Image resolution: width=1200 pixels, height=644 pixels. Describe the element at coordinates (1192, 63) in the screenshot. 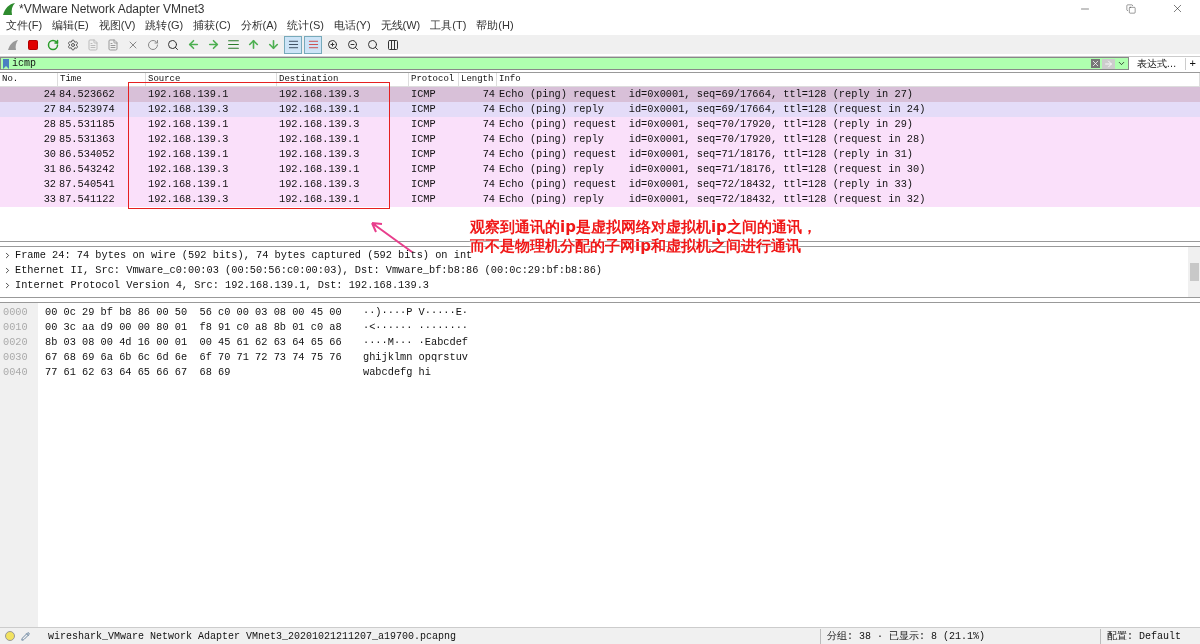

I see `add-filter-button: +` at that location.